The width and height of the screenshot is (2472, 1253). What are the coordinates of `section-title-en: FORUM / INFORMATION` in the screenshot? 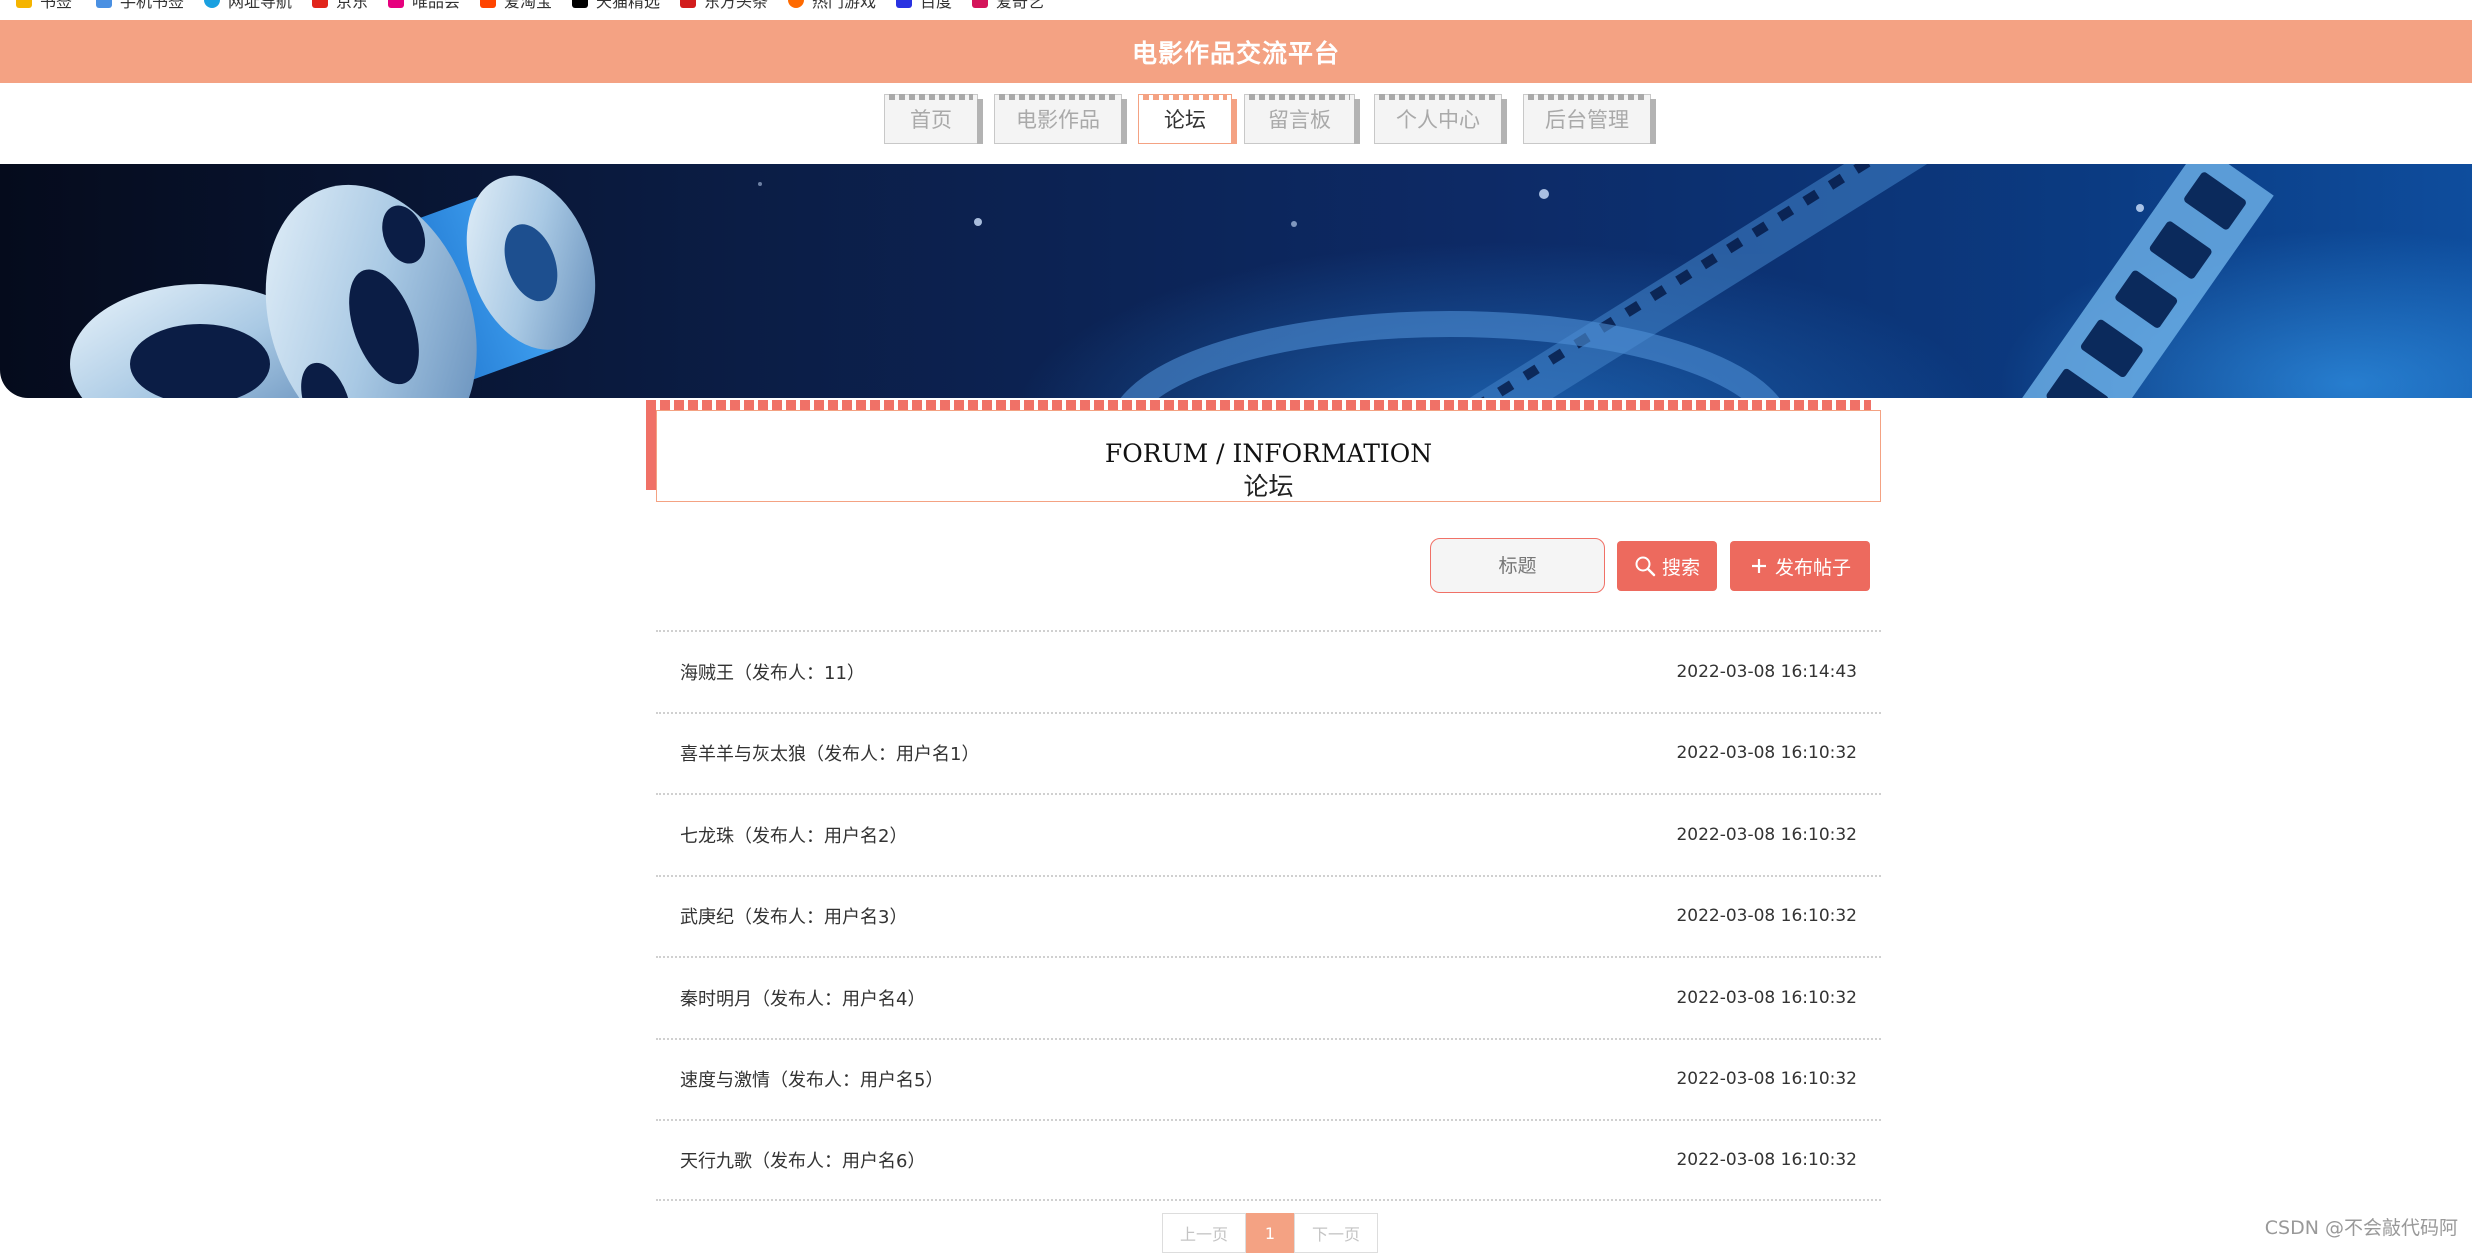 It's located at (1268, 453).